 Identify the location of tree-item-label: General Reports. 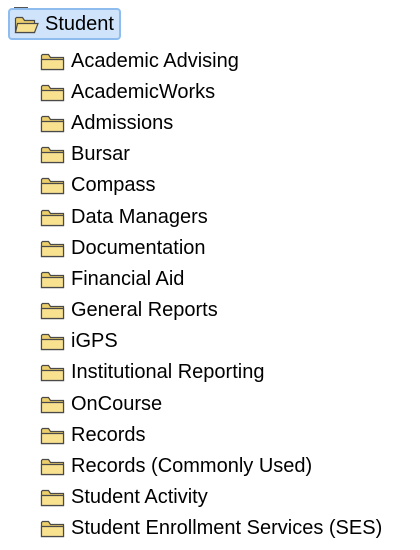
(144, 310).